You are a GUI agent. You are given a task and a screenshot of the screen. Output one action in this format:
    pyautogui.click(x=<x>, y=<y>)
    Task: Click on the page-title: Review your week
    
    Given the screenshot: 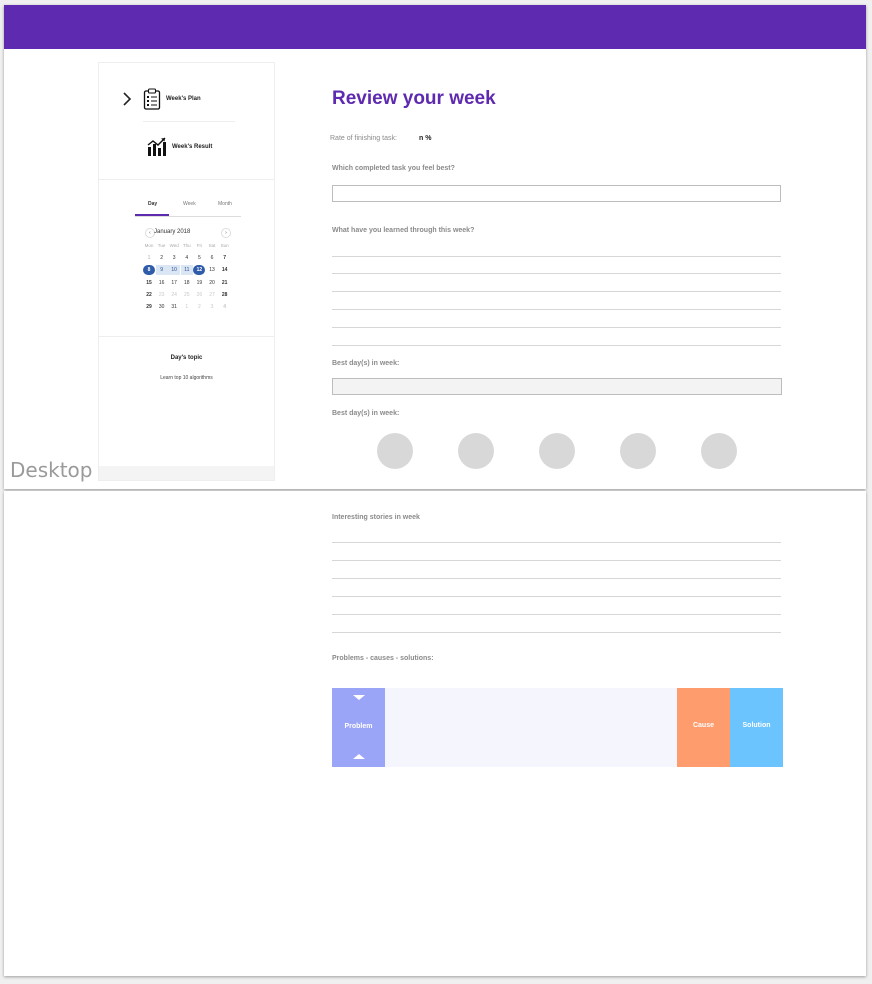 What is the action you would take?
    pyautogui.click(x=414, y=98)
    